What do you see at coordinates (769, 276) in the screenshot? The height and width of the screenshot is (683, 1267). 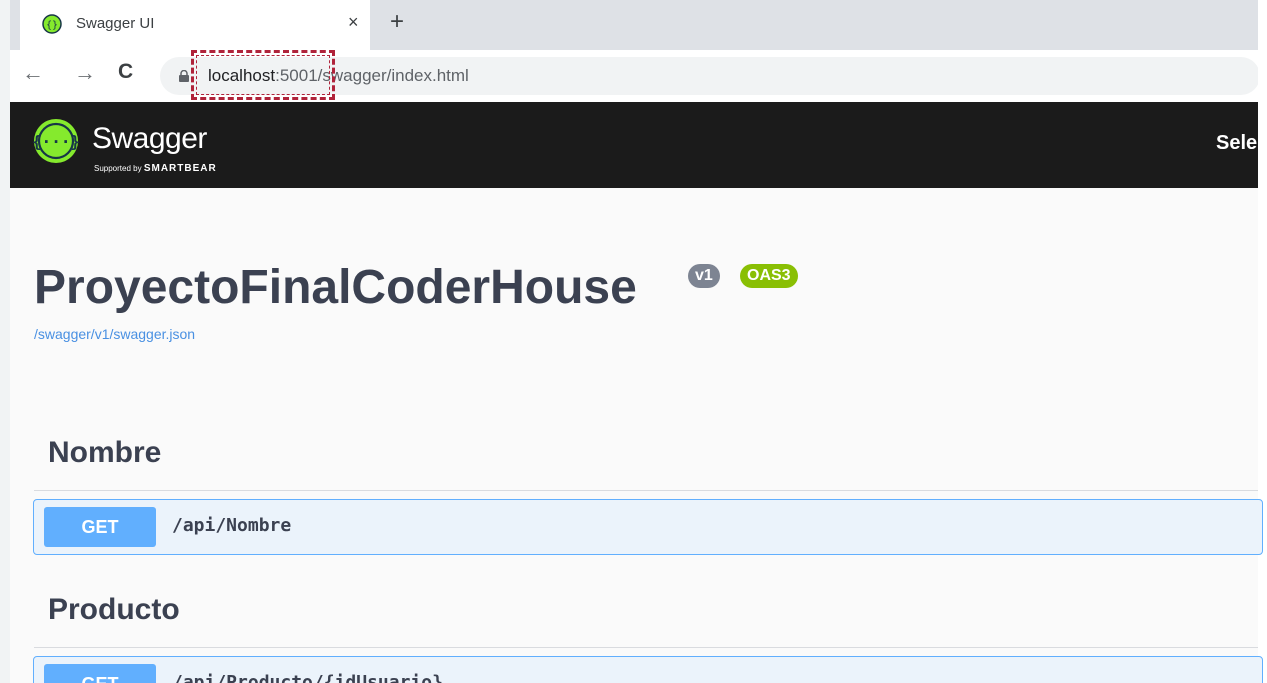 I see `oas-badge: OAS3` at bounding box center [769, 276].